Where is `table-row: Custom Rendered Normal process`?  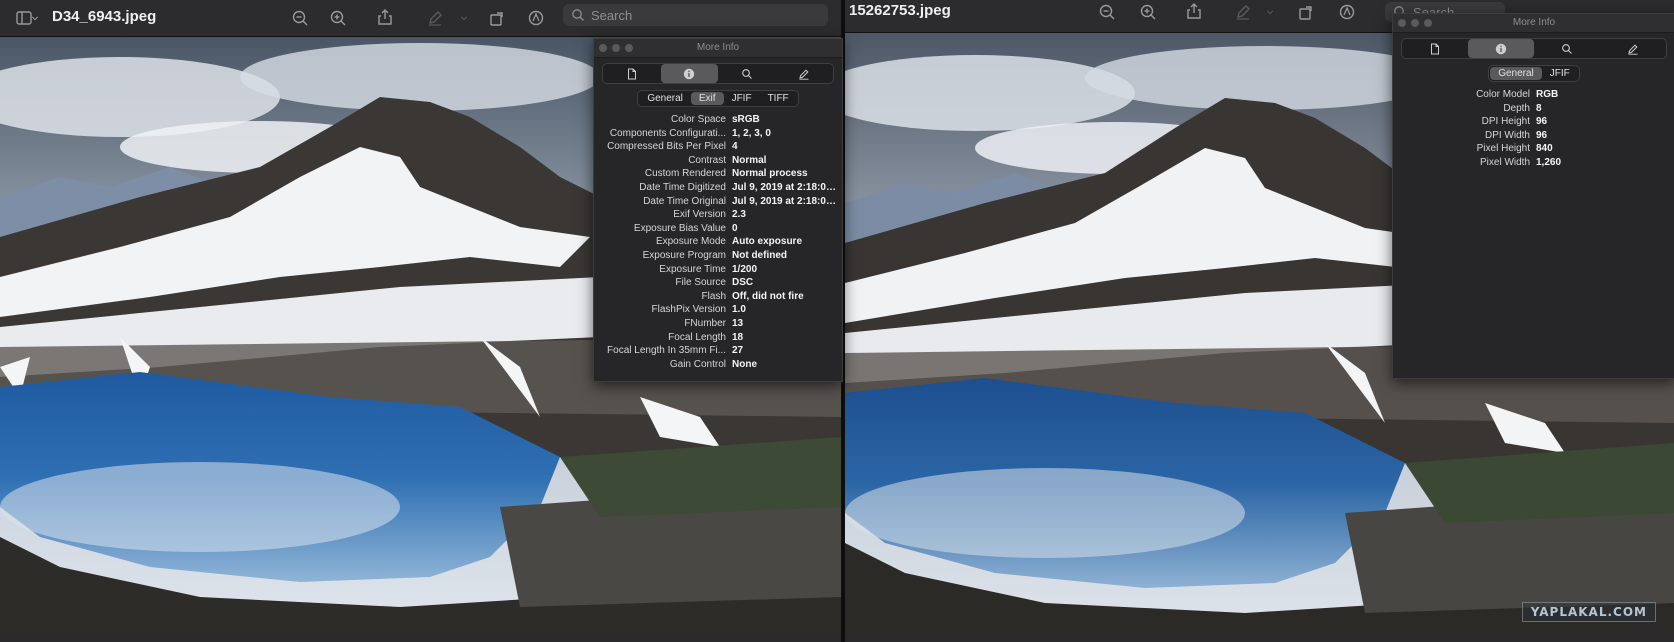
table-row: Custom Rendered Normal process is located at coordinates (718, 174).